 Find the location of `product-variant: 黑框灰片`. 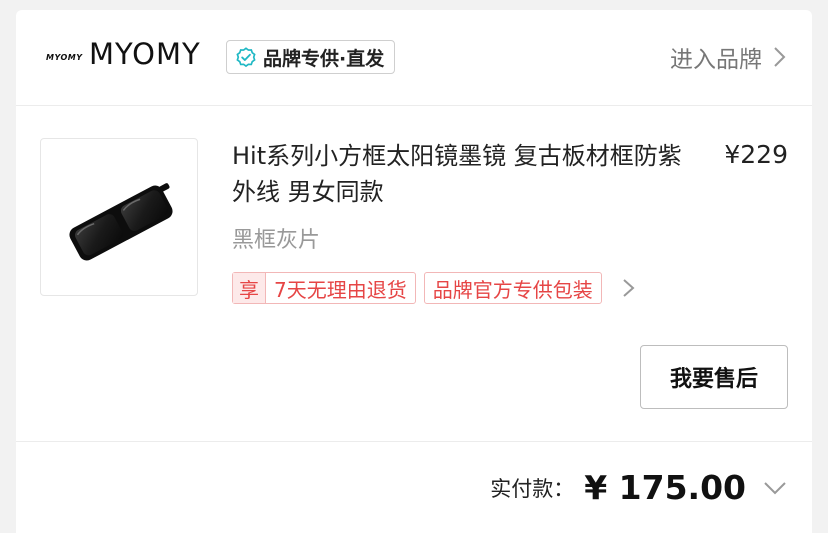

product-variant: 黑框灰片 is located at coordinates (276, 240).